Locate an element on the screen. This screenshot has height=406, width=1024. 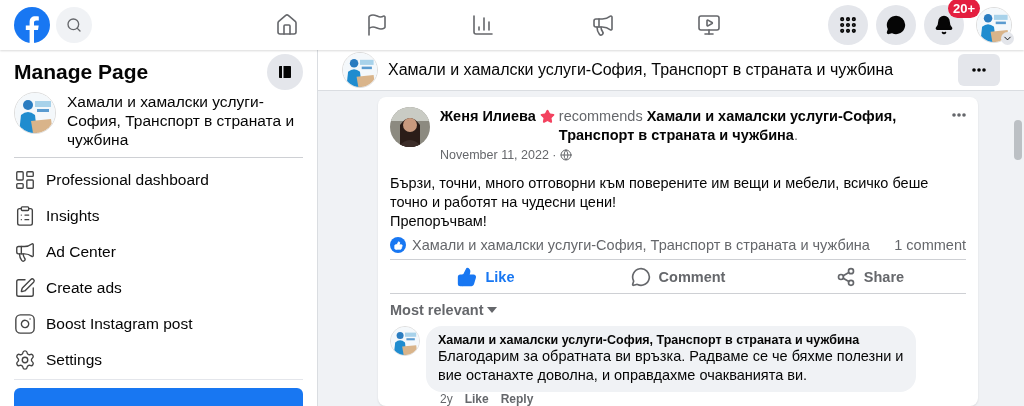
menu-item: Ad Center is located at coordinates (81, 252).